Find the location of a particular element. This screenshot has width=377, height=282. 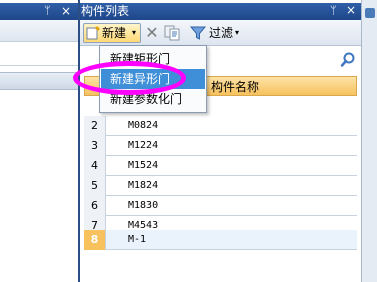

table-row-selected: 8 M-1 is located at coordinates (220, 240).